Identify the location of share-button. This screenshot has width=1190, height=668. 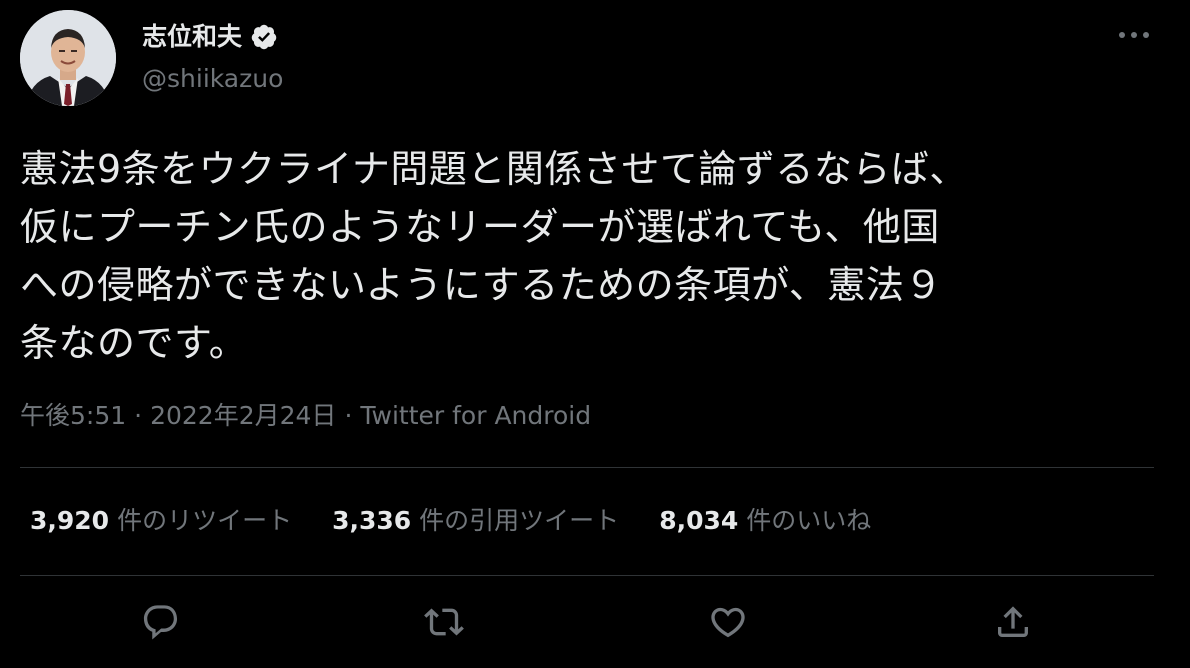
(1013, 622).